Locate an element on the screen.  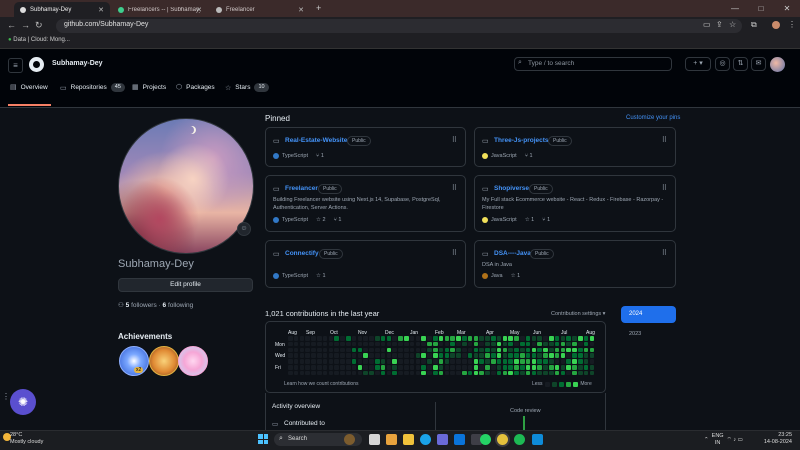
tab-packages: ⬡ Packages is located at coordinates (195, 87).